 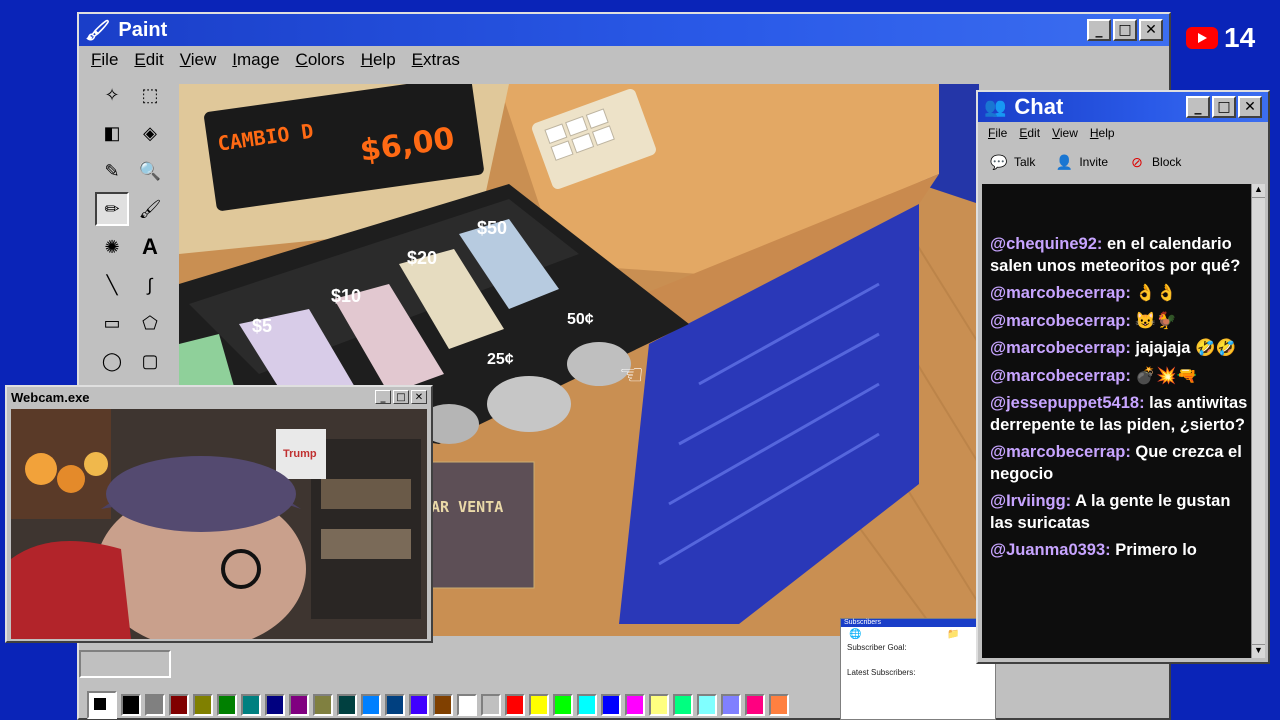 I want to click on menu-colors: Colors, so click(x=320, y=60).